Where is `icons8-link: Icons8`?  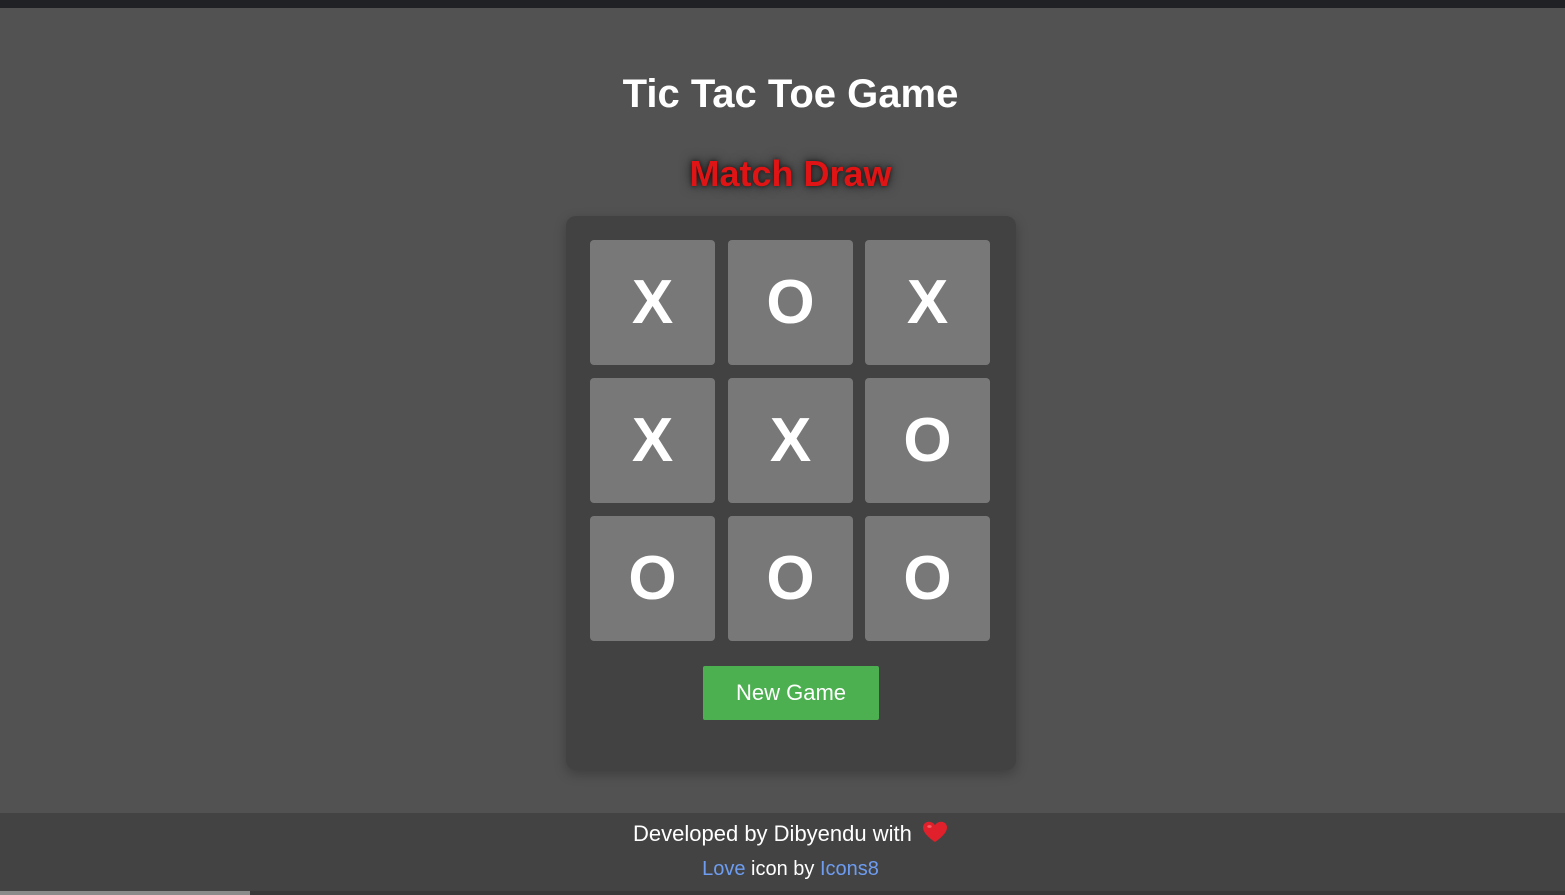 icons8-link: Icons8 is located at coordinates (849, 869).